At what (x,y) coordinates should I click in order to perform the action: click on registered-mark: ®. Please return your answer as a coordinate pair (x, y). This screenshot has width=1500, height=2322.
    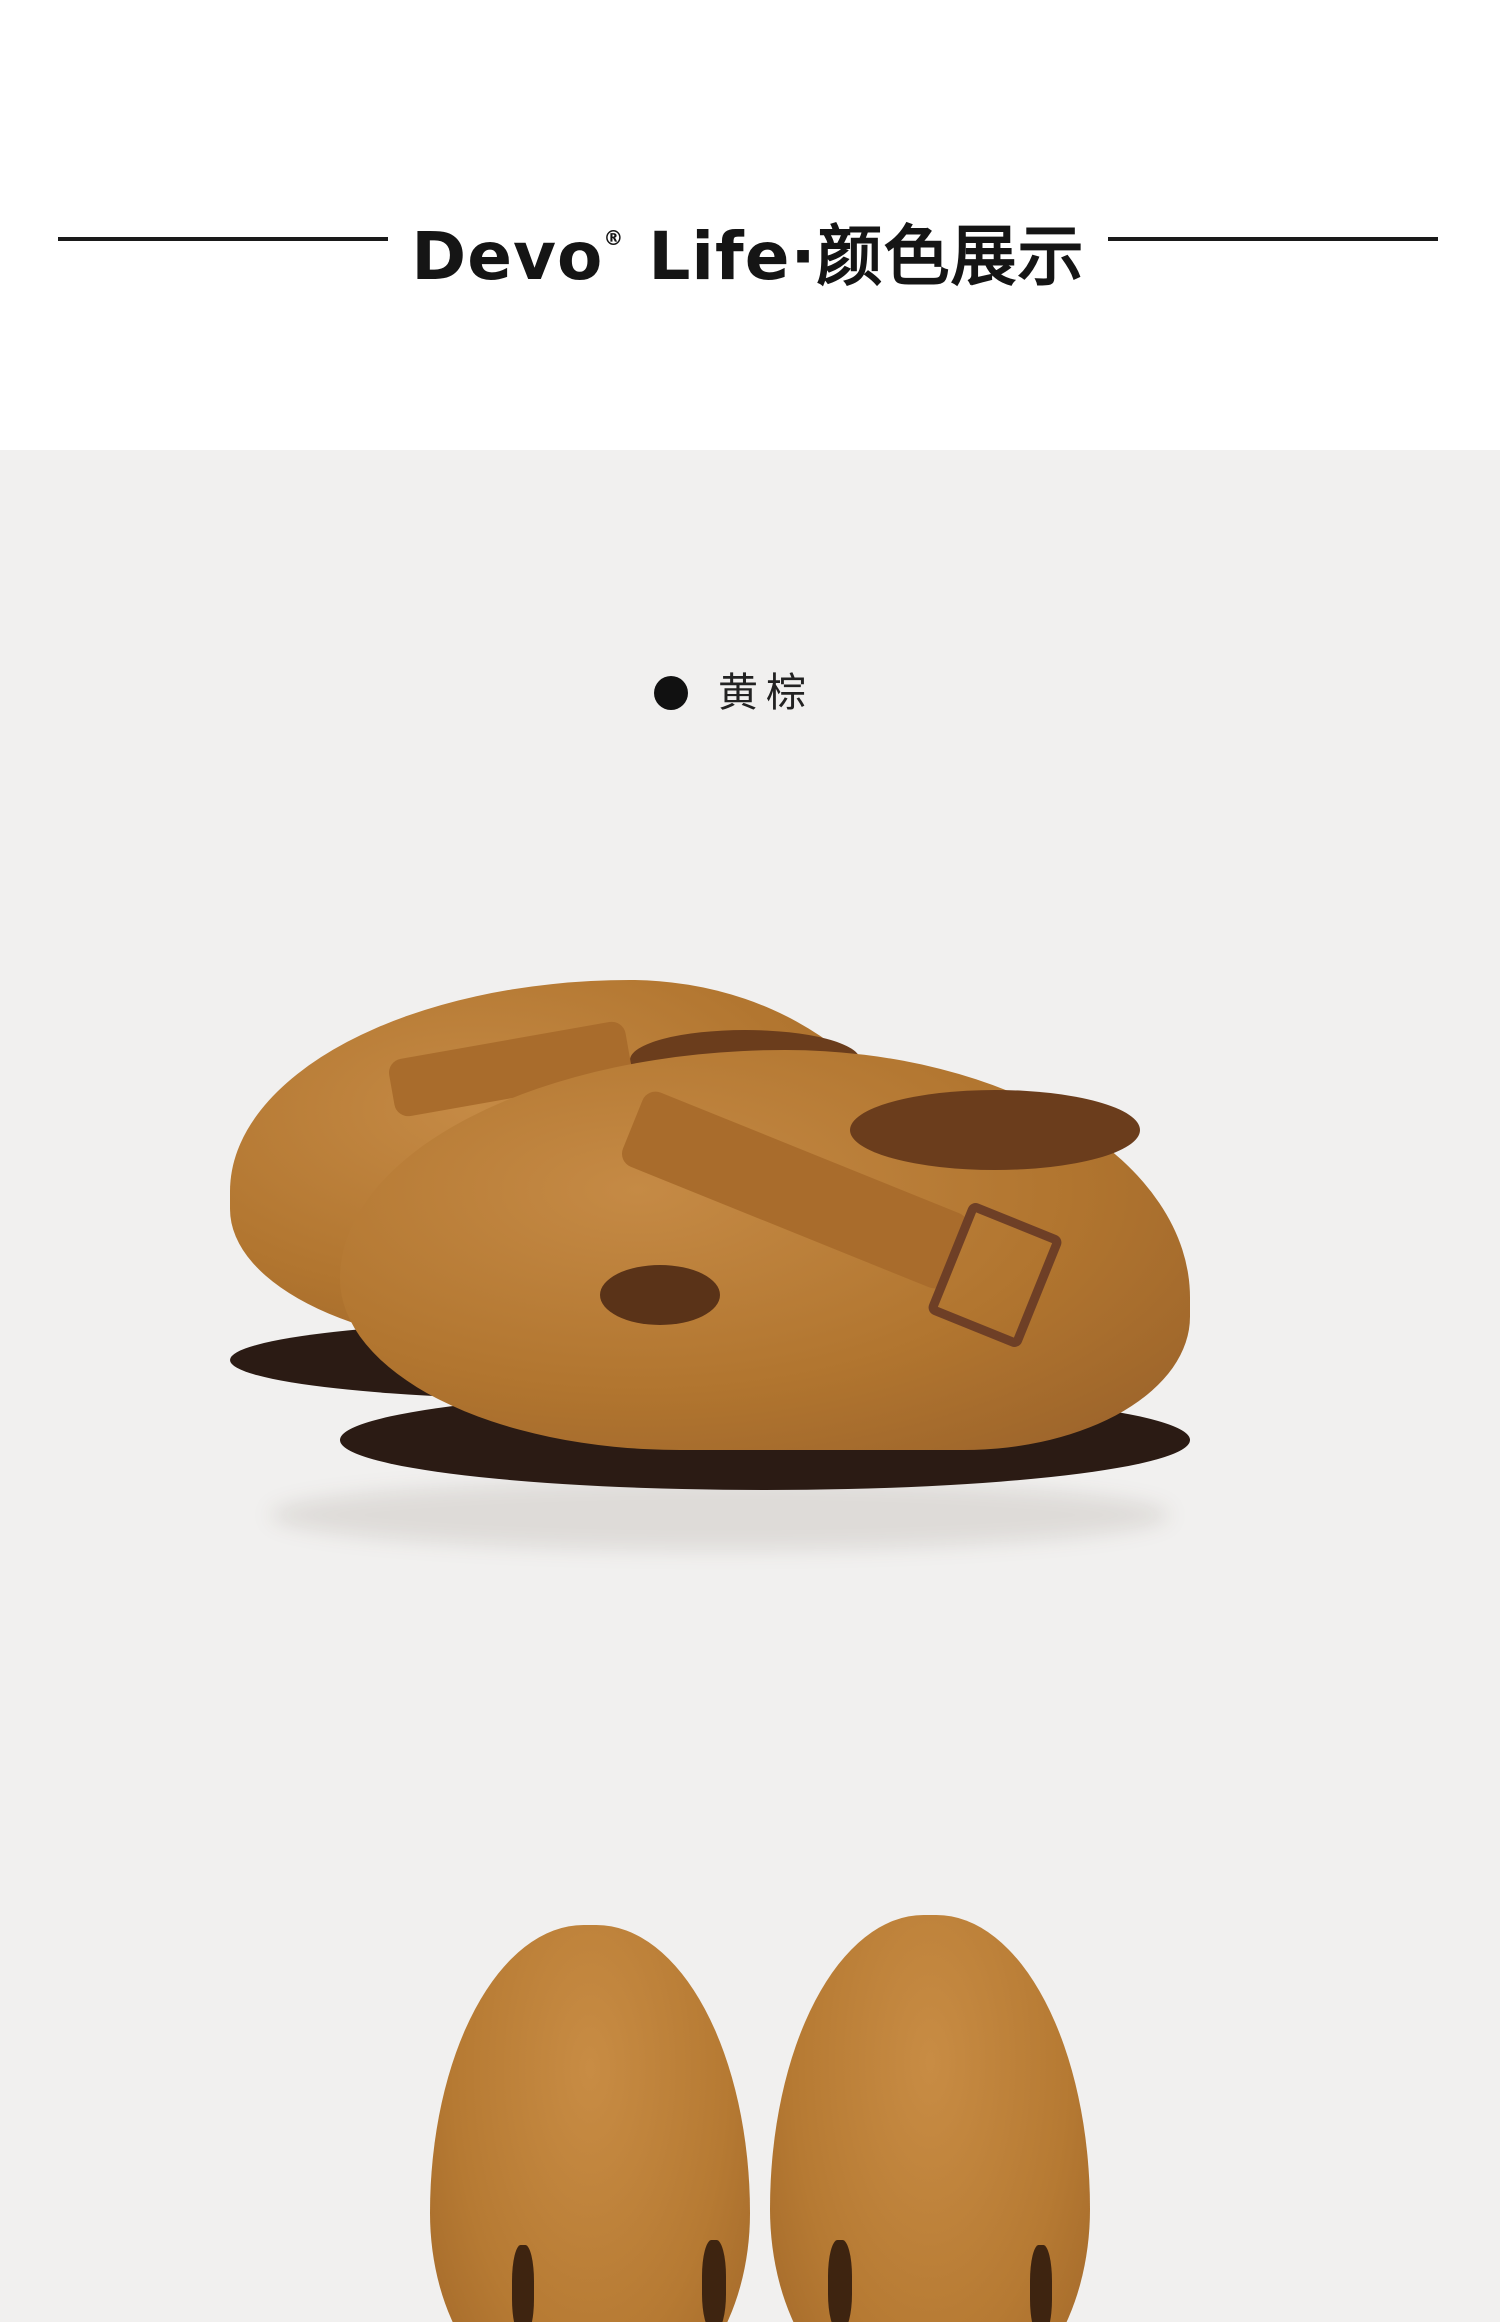
    Looking at the image, I should click on (614, 238).